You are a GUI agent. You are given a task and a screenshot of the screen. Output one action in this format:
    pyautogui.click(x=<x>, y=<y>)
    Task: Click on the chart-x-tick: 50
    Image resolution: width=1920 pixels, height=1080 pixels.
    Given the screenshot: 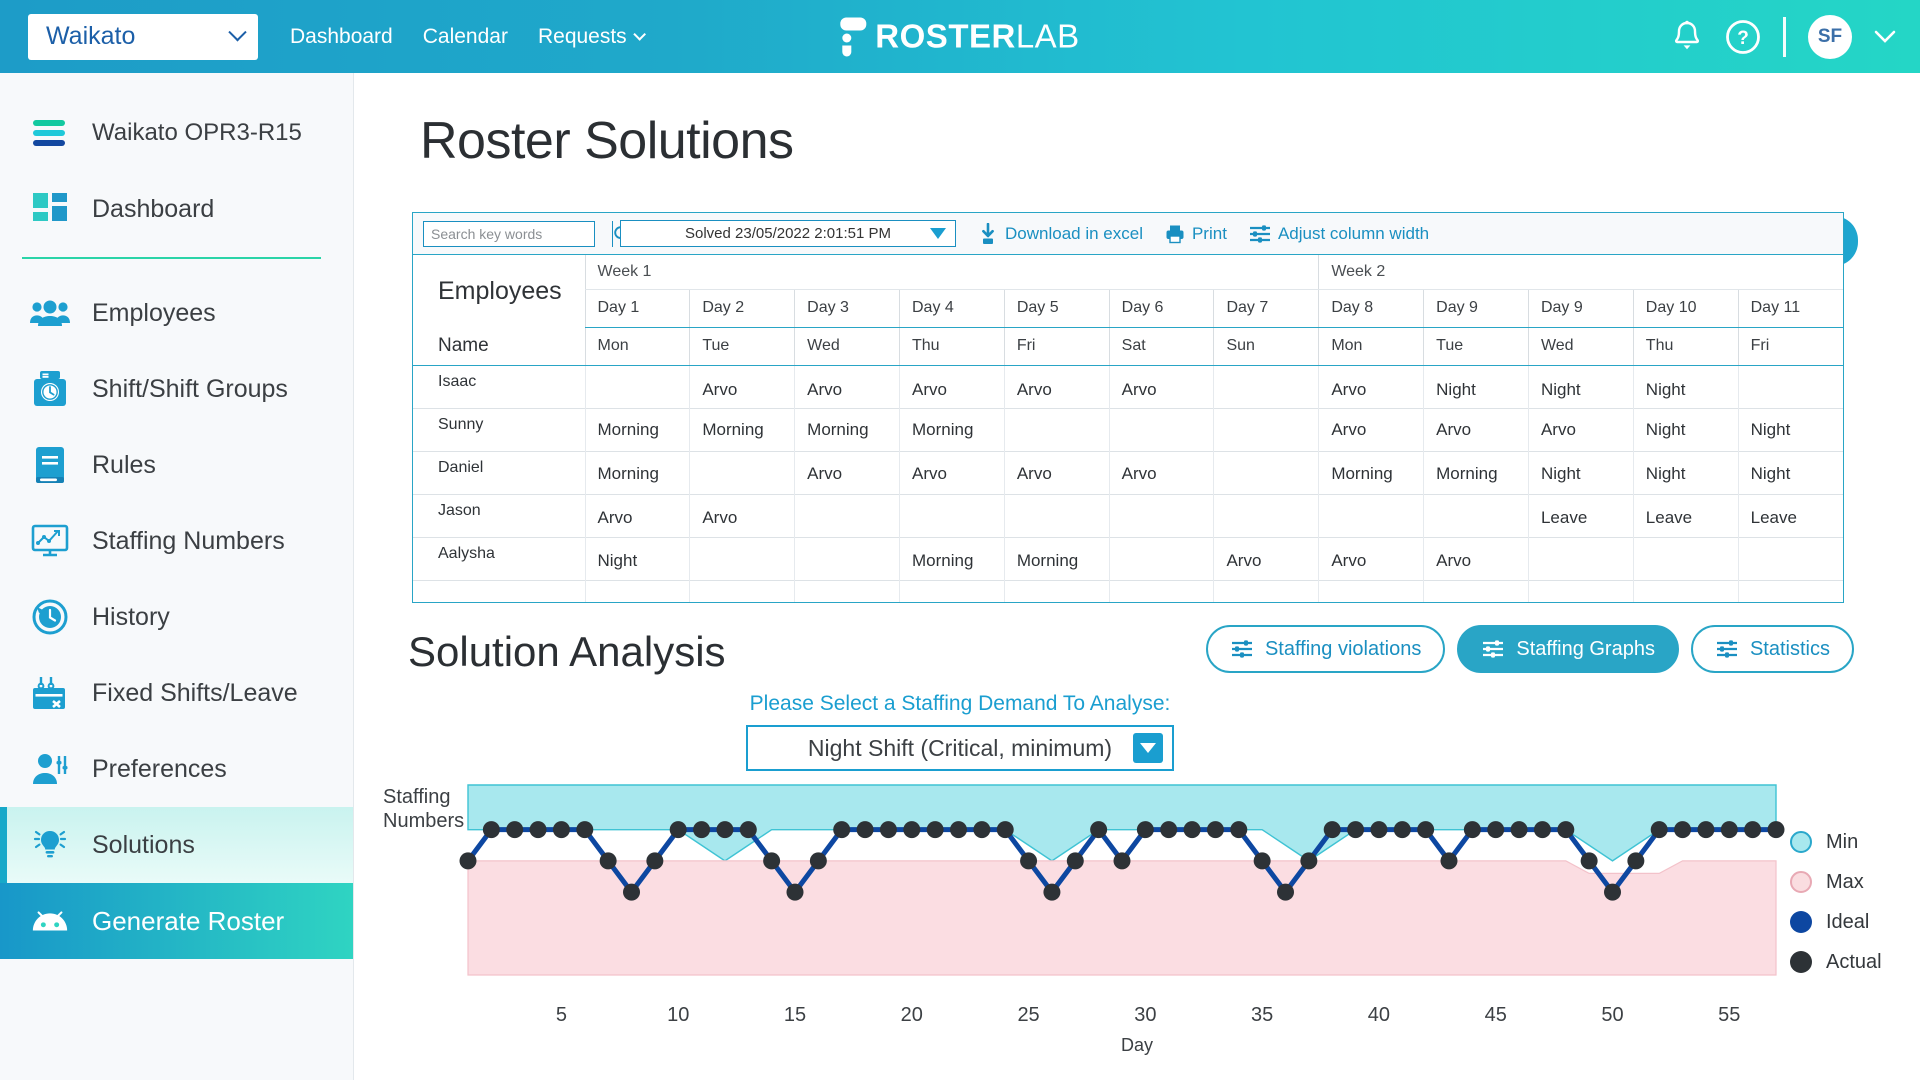 What is the action you would take?
    pyautogui.click(x=1612, y=1015)
    